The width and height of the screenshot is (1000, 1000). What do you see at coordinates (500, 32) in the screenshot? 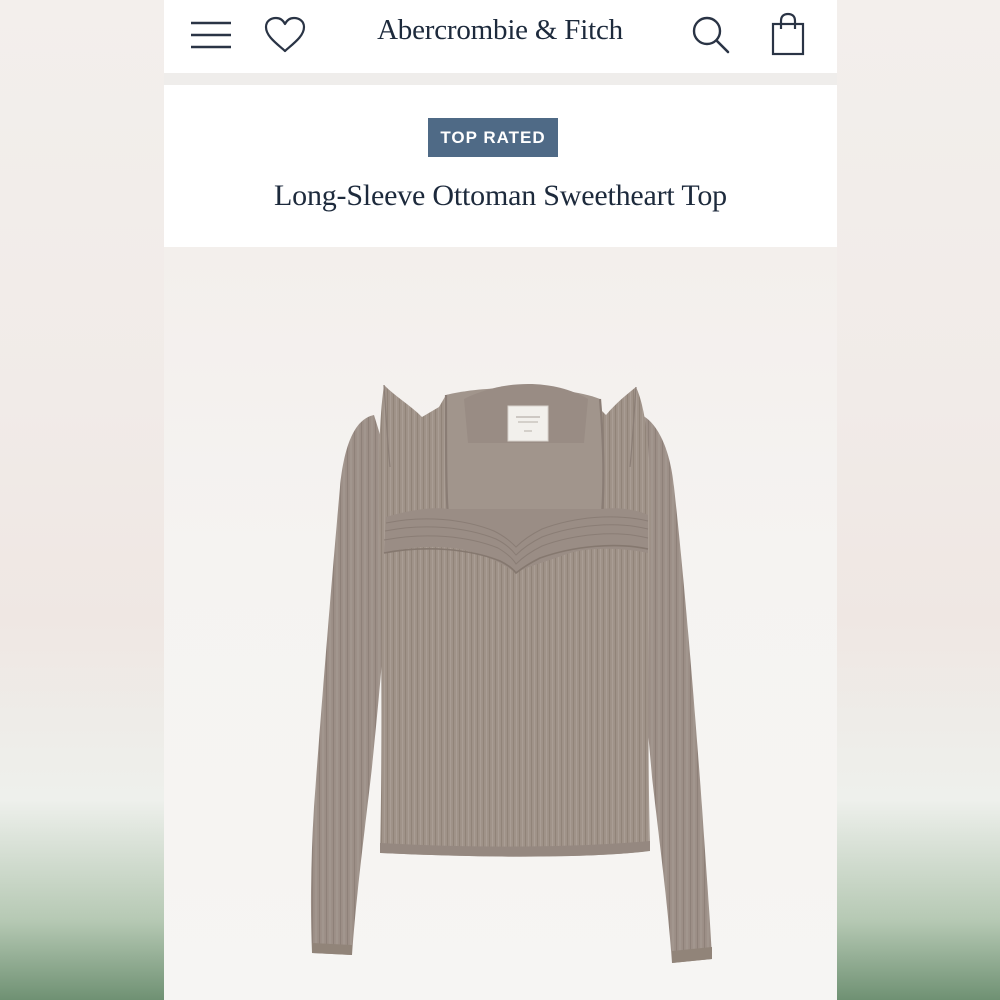
I see `brand-logo: Abercrombie & Fitch` at bounding box center [500, 32].